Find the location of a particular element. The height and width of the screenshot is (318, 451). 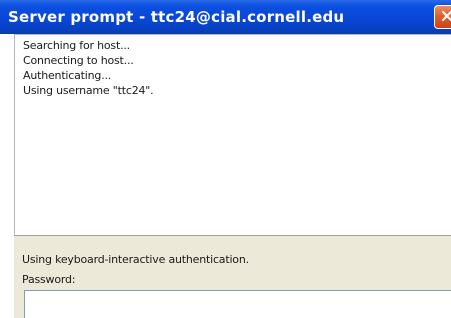

password-field is located at coordinates (237, 304).